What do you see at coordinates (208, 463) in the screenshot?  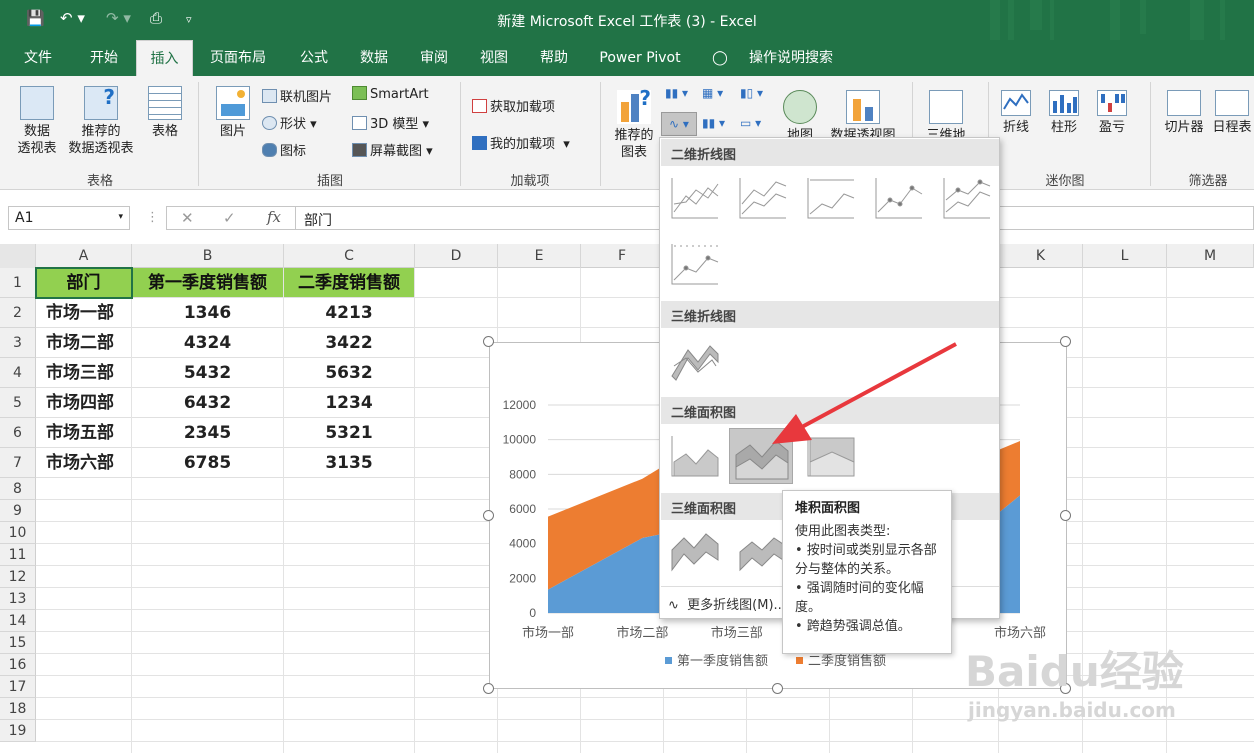 I see `table-cell: 6785` at bounding box center [208, 463].